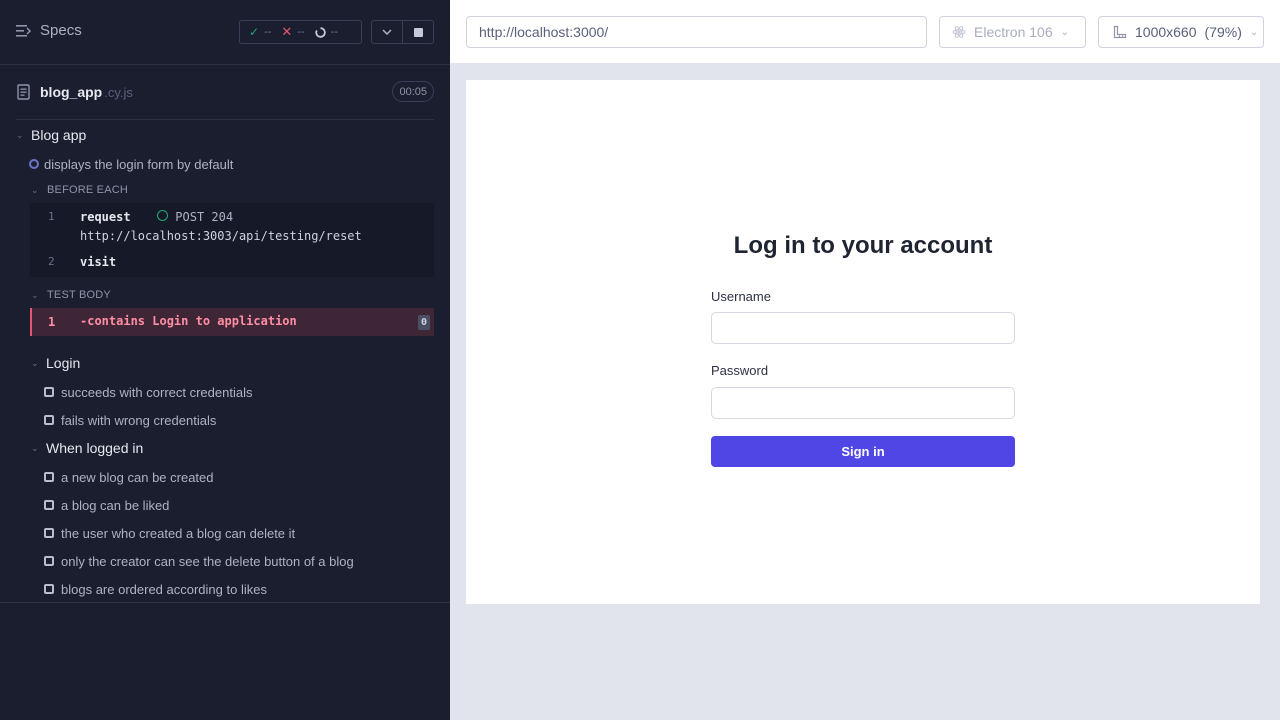 The image size is (1280, 720). What do you see at coordinates (740, 370) in the screenshot?
I see `password-label: Password` at bounding box center [740, 370].